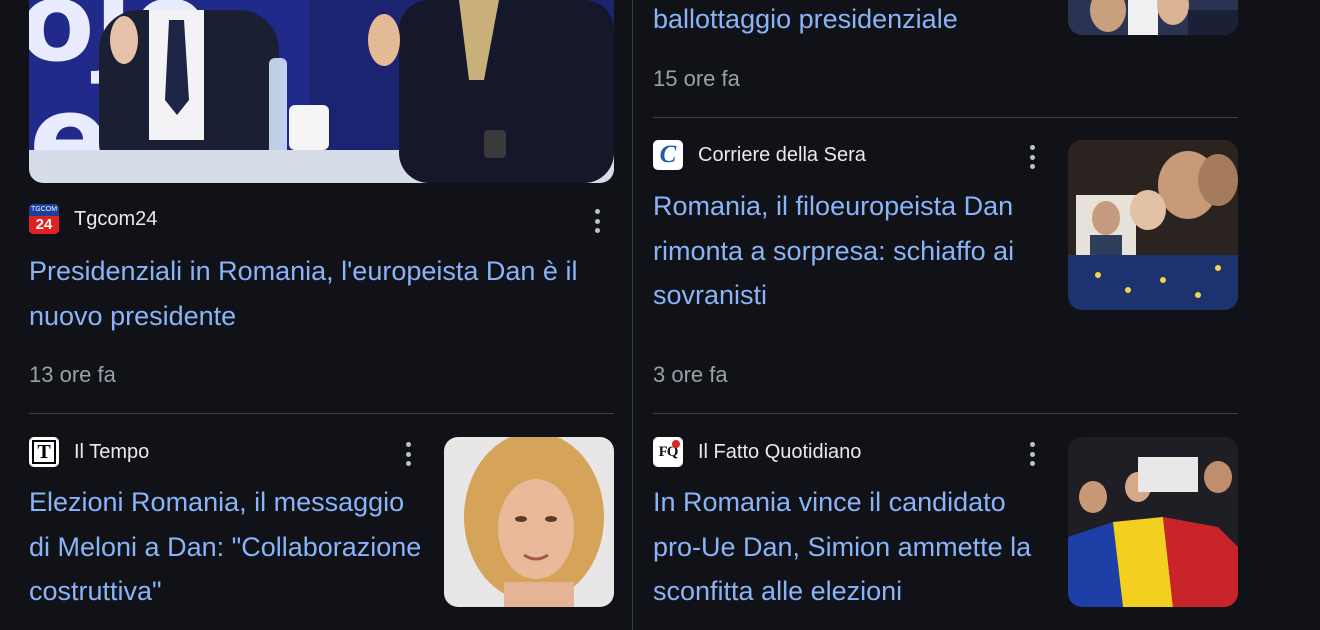 The width and height of the screenshot is (1320, 630). What do you see at coordinates (780, 451) in the screenshot?
I see `source-name: Il Fatto Quotidiano` at bounding box center [780, 451].